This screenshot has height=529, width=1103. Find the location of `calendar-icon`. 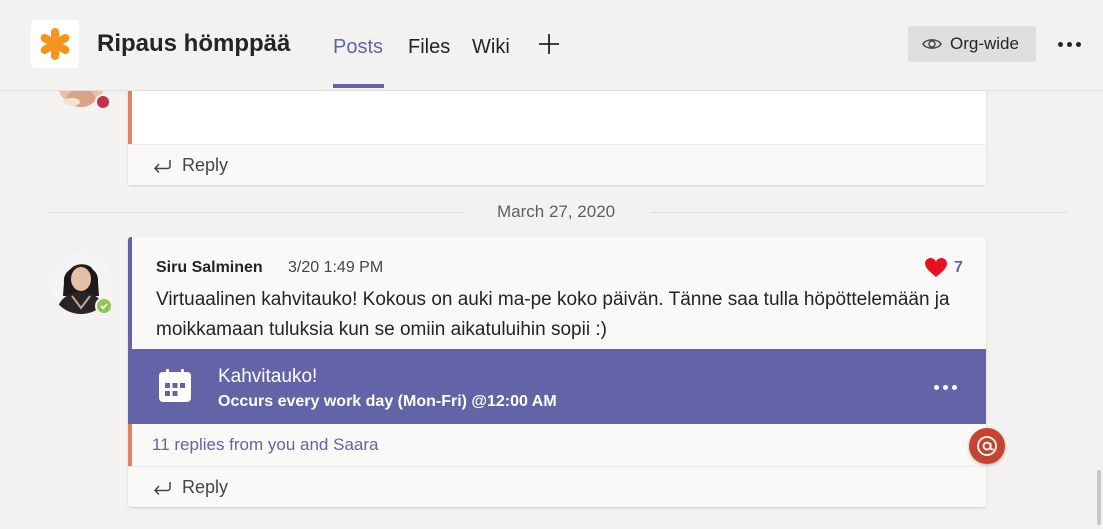

calendar-icon is located at coordinates (175, 385).